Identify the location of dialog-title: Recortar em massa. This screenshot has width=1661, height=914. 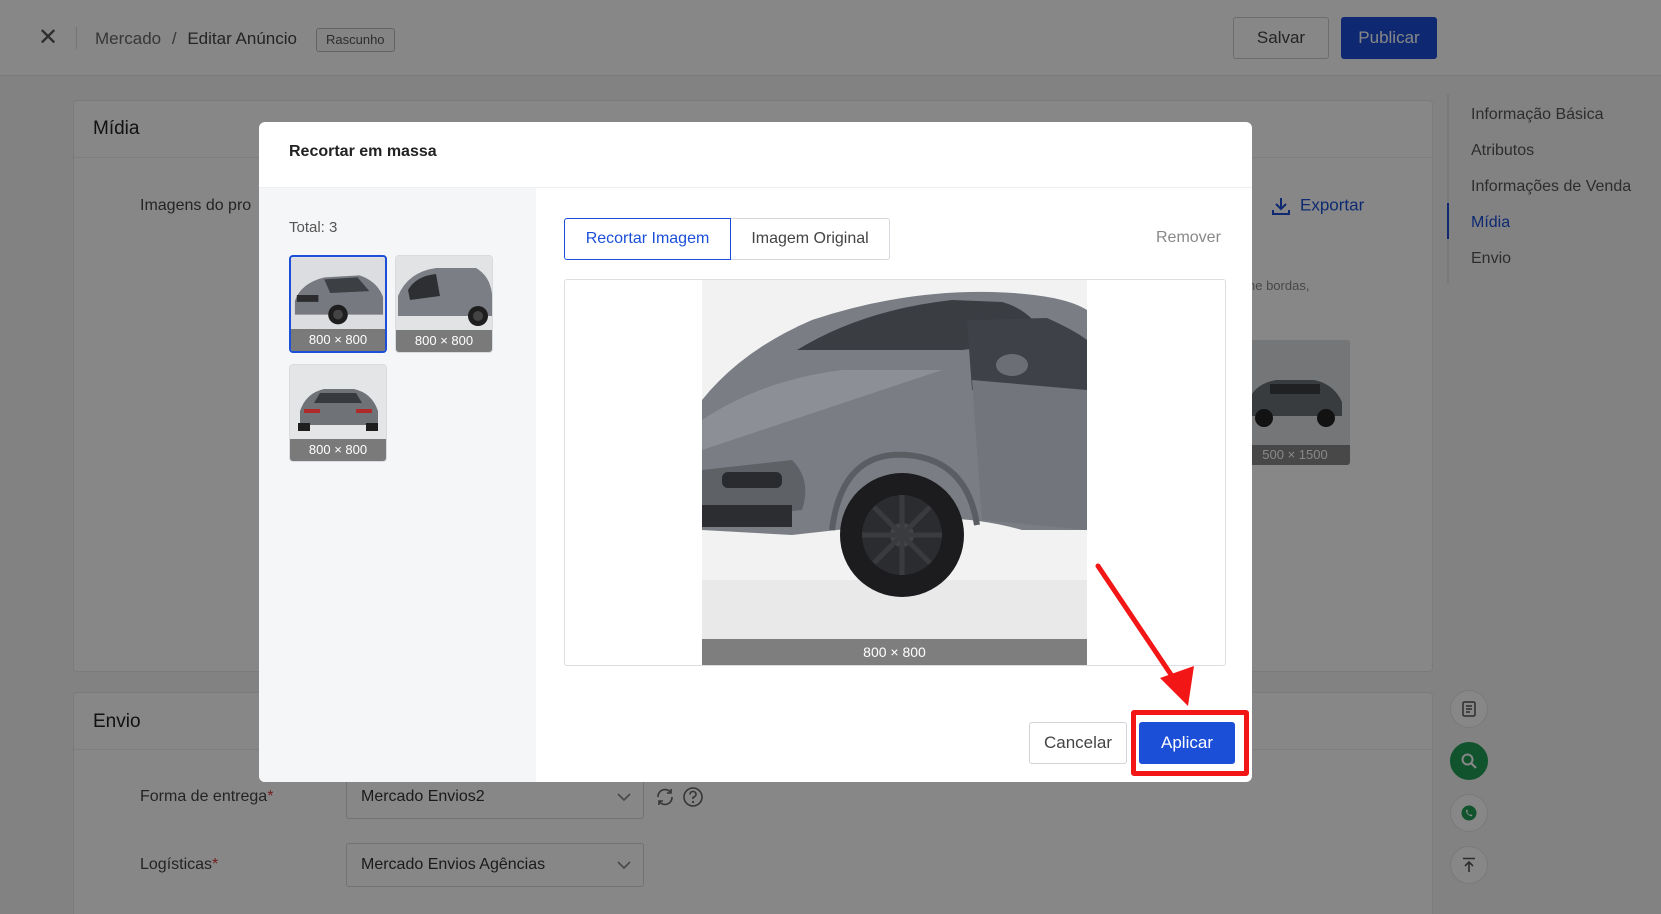
(363, 151).